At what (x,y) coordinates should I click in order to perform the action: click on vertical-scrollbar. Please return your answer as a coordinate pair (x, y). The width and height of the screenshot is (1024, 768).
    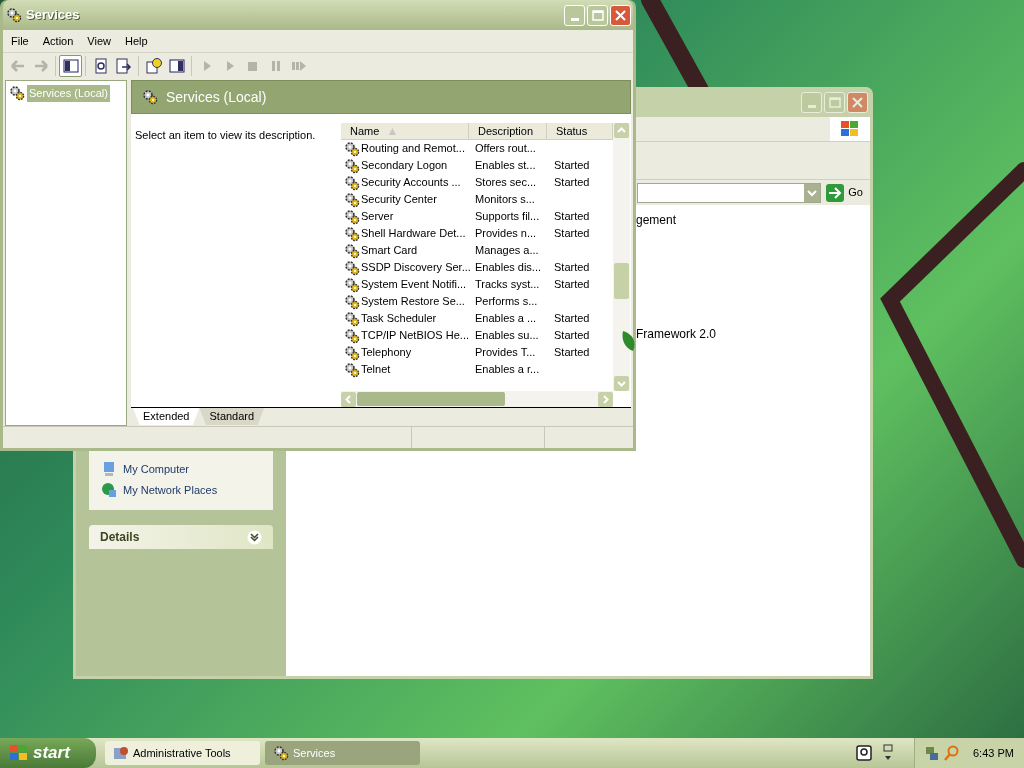
    Looking at the image, I should click on (621, 257).